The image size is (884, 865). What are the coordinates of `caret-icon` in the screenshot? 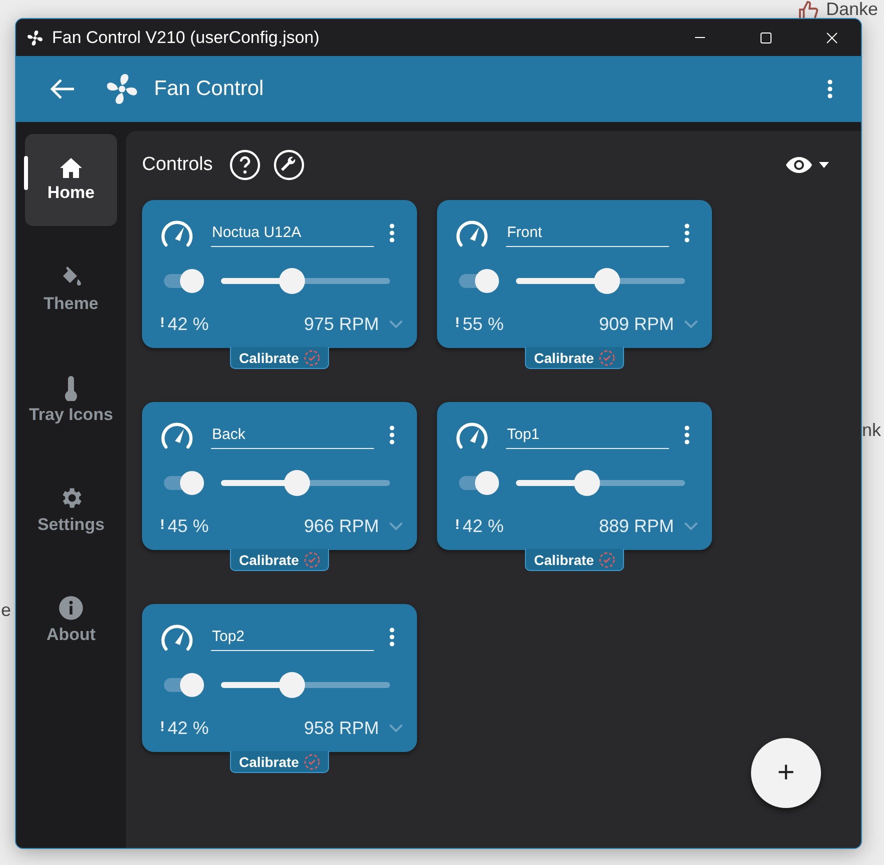 It's located at (824, 165).